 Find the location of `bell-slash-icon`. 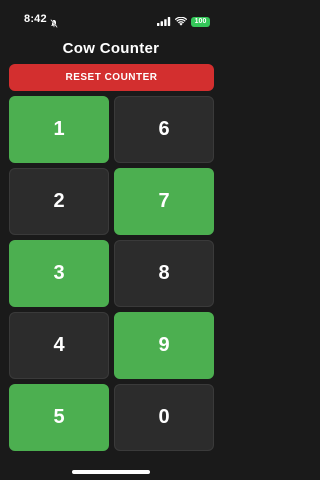

bell-slash-icon is located at coordinates (54, 21).